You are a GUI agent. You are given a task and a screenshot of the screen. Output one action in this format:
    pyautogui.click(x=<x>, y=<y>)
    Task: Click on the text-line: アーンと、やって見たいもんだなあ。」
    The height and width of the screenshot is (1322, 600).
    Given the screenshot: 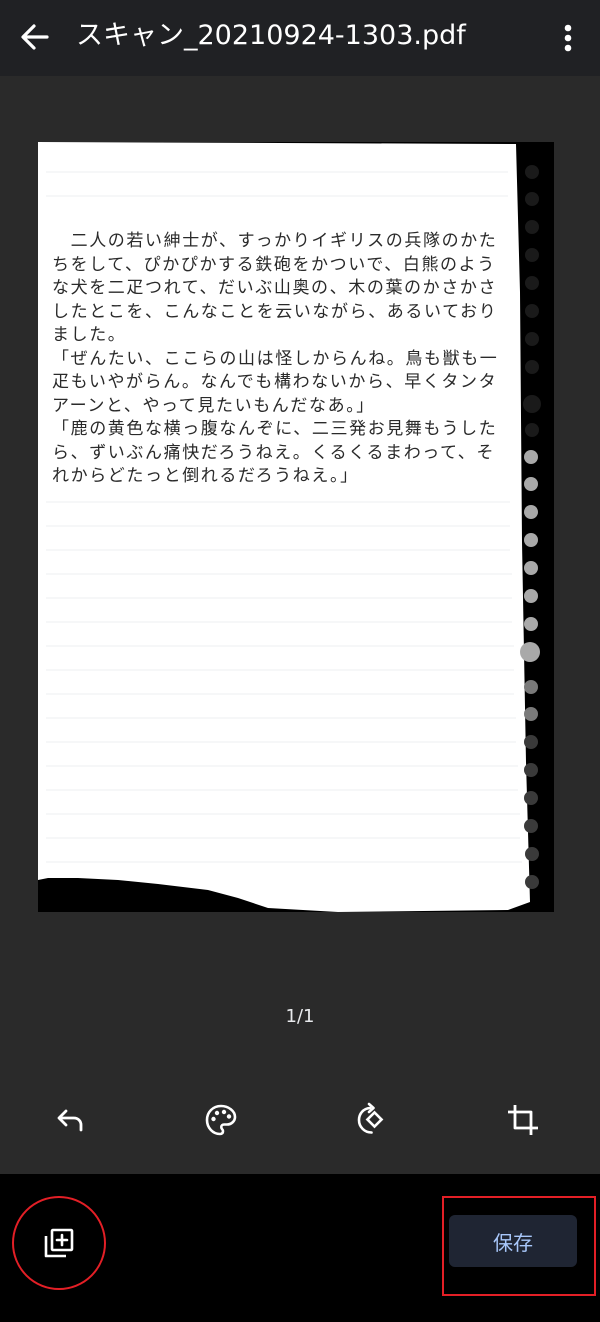 What is the action you would take?
    pyautogui.click(x=213, y=405)
    